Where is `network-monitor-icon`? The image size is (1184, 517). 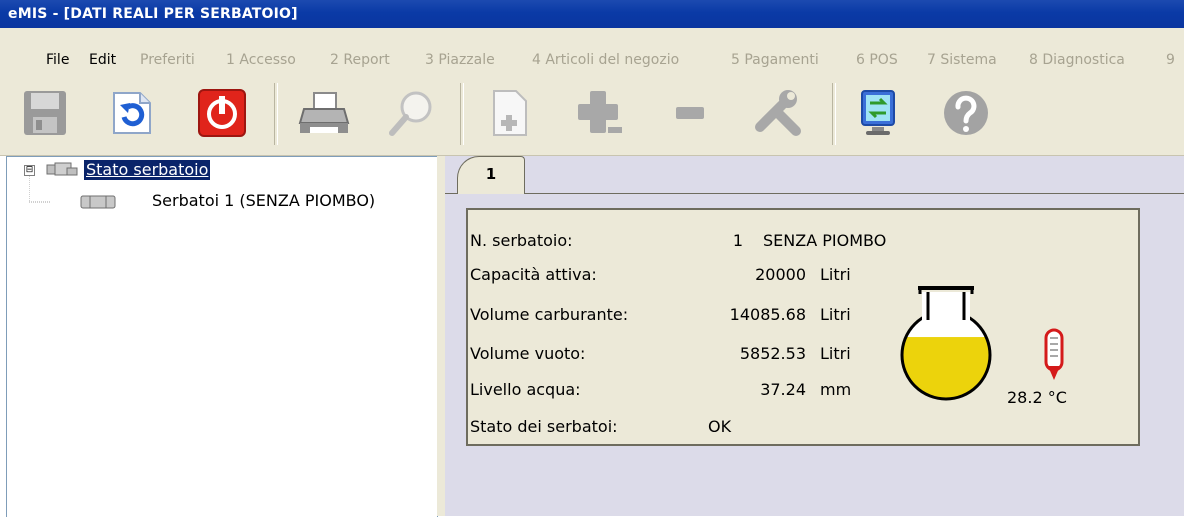 network-monitor-icon is located at coordinates (878, 113).